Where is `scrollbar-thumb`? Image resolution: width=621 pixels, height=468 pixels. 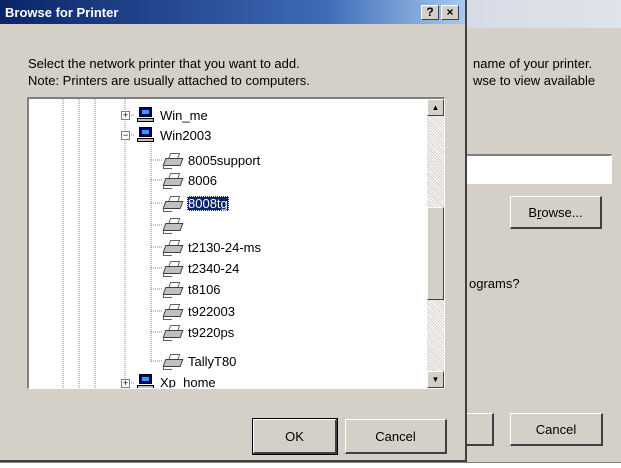 scrollbar-thumb is located at coordinates (435, 253).